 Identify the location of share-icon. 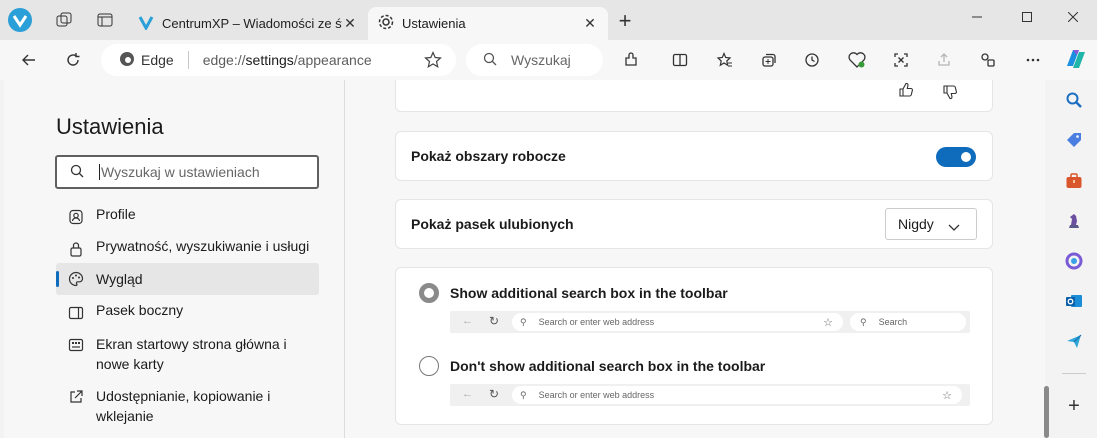
(76, 395).